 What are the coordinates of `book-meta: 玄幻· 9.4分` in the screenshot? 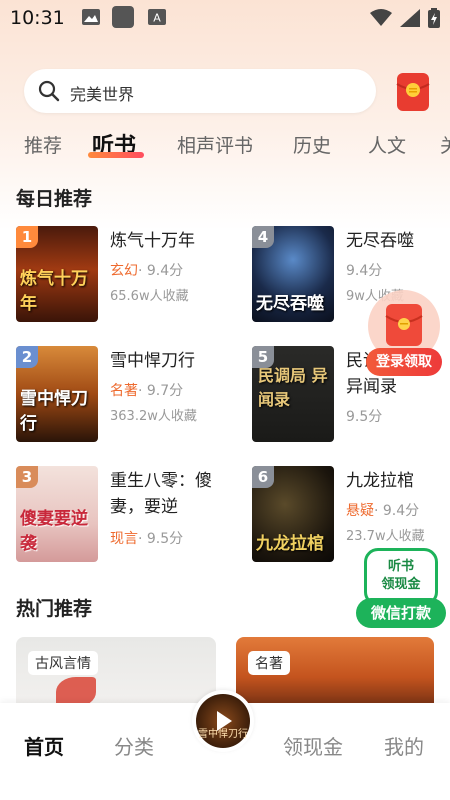 It's located at (146, 270).